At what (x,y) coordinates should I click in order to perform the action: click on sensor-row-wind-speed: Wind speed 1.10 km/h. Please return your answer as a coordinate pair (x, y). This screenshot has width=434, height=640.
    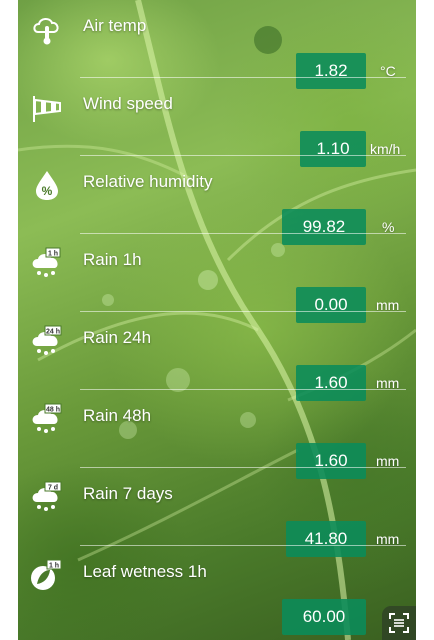
    Looking at the image, I should click on (217, 122).